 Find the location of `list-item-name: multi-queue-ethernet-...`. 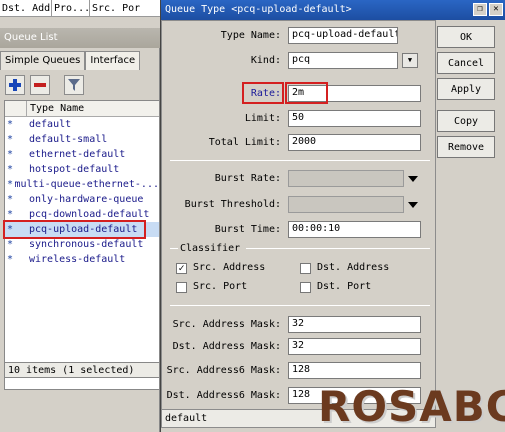

list-item-name: multi-queue-ethernet-... is located at coordinates (87, 184).